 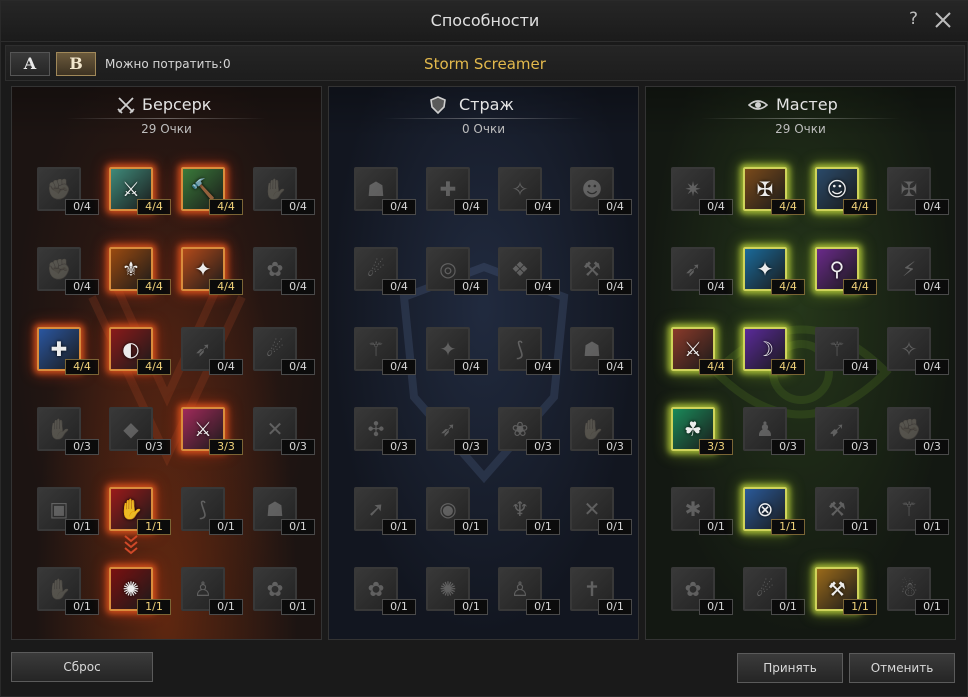 What do you see at coordinates (758, 105) in the screenshot?
I see `eye-icon` at bounding box center [758, 105].